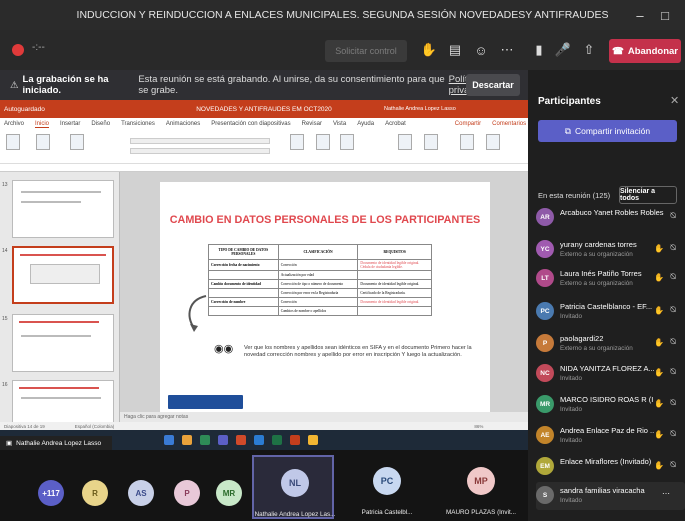  I want to click on table-cell: Certificado de la Registraduría., so click(394, 293).